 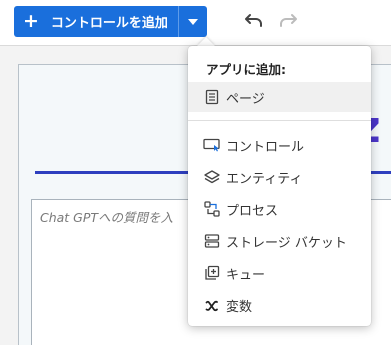 I want to click on variable-icon, so click(x=212, y=305).